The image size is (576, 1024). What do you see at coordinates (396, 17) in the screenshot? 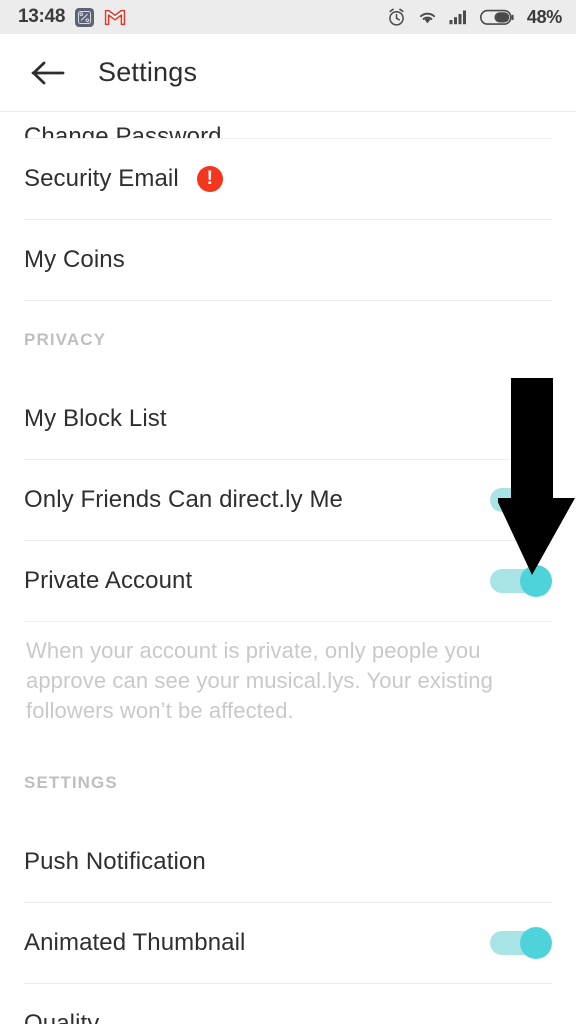
I see `alarm-clock-icon` at bounding box center [396, 17].